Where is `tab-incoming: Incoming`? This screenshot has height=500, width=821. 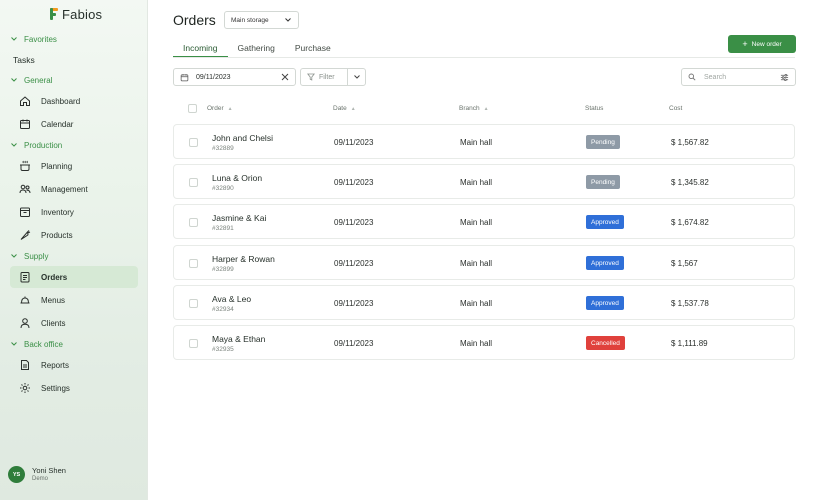 tab-incoming: Incoming is located at coordinates (200, 49).